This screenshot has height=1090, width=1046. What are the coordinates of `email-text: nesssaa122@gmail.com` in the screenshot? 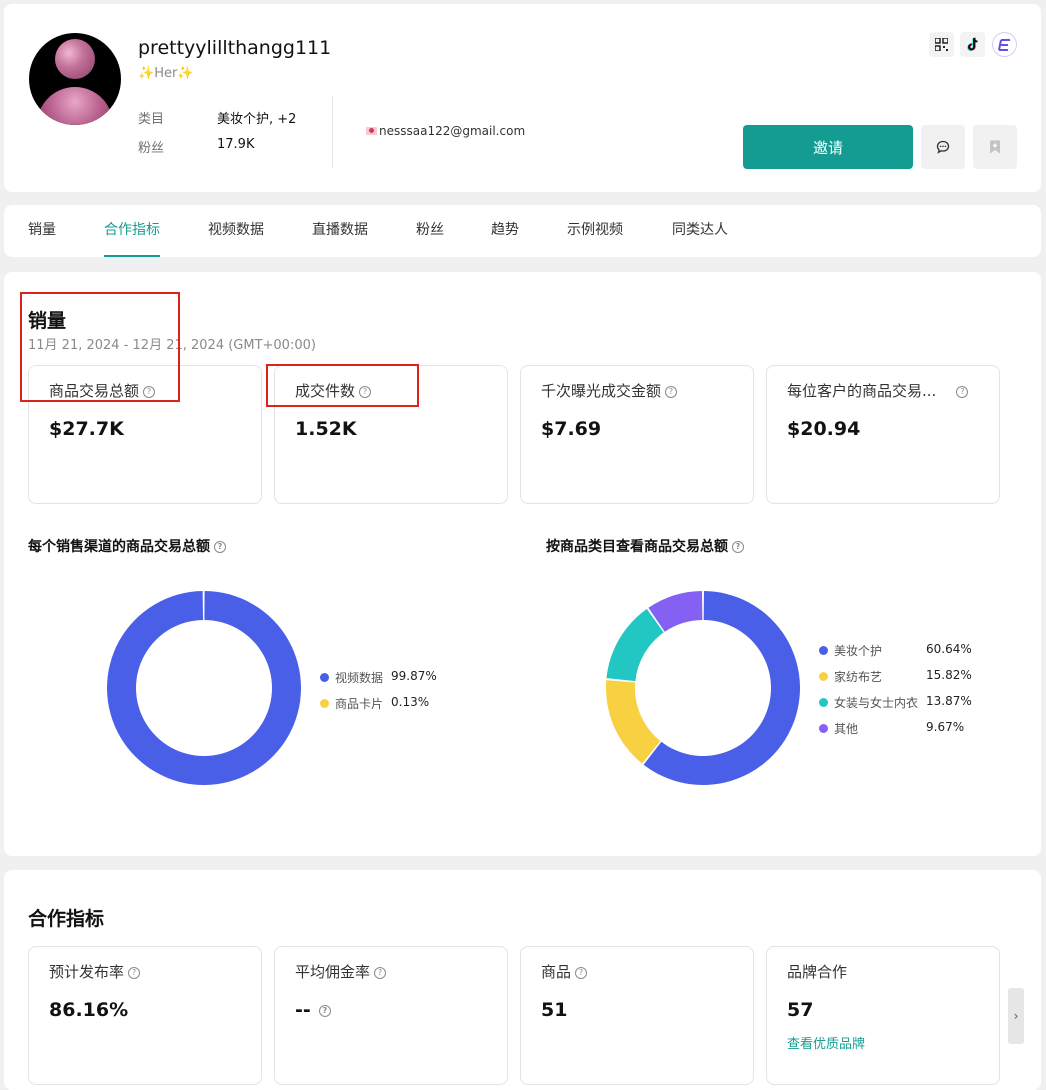 It's located at (452, 131).